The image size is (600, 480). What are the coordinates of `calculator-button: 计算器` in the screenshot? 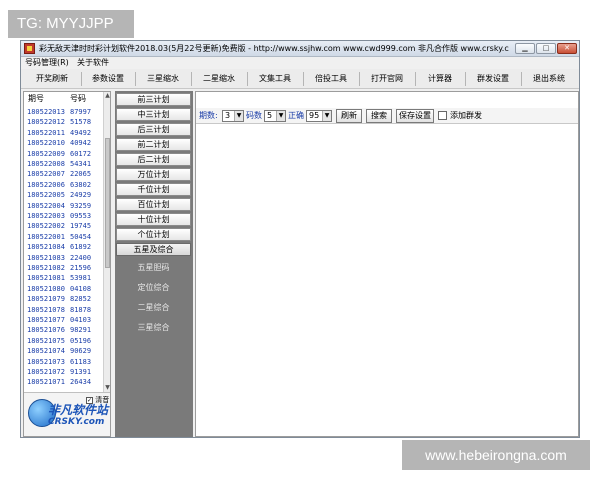 It's located at (440, 79).